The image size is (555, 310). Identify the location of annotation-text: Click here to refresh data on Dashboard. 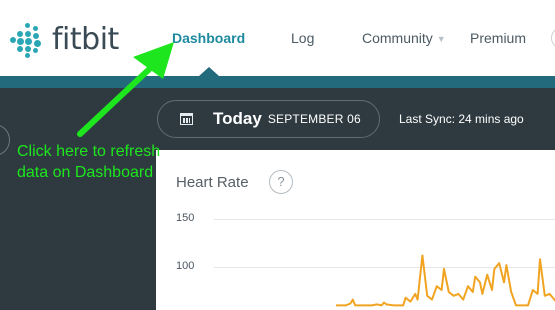
(89, 162).